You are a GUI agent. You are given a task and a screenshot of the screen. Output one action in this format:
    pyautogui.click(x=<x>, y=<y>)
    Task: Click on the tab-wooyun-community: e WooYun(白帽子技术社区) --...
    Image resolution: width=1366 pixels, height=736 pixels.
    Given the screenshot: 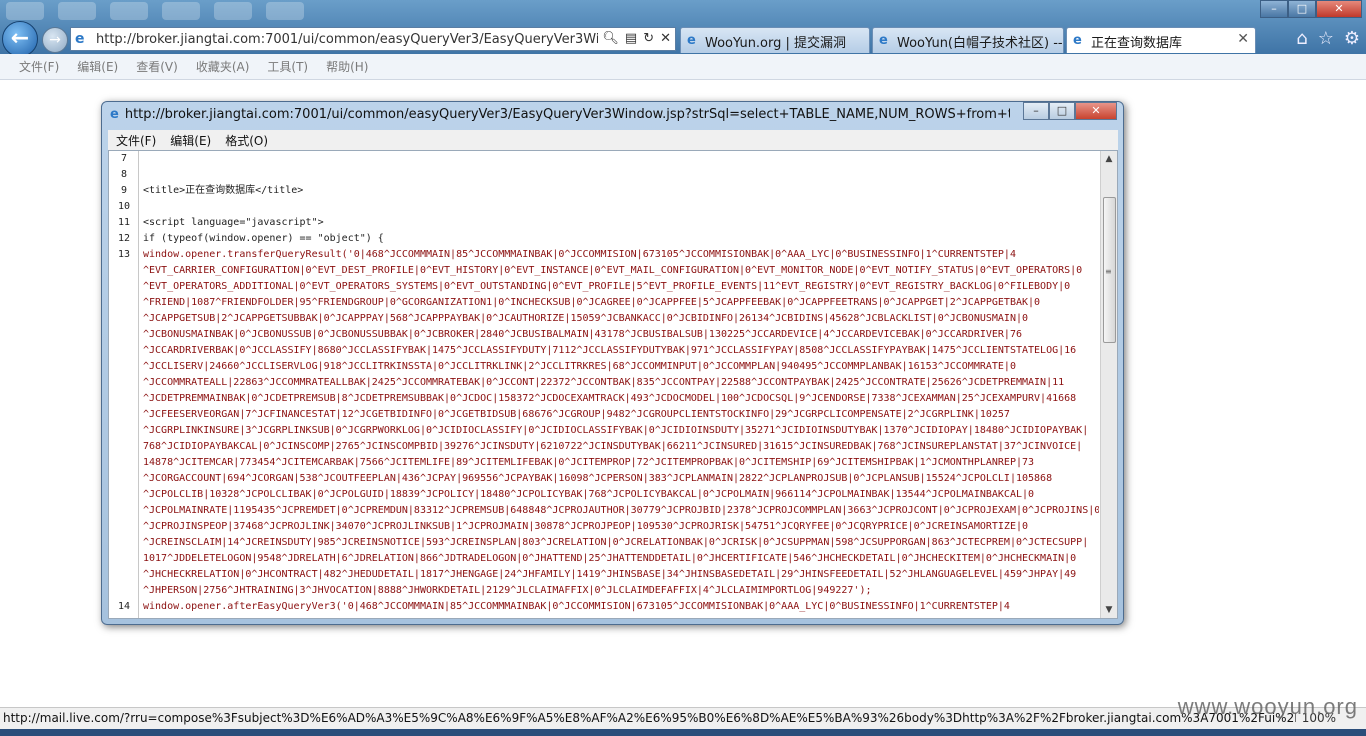 What is the action you would take?
    pyautogui.click(x=968, y=40)
    